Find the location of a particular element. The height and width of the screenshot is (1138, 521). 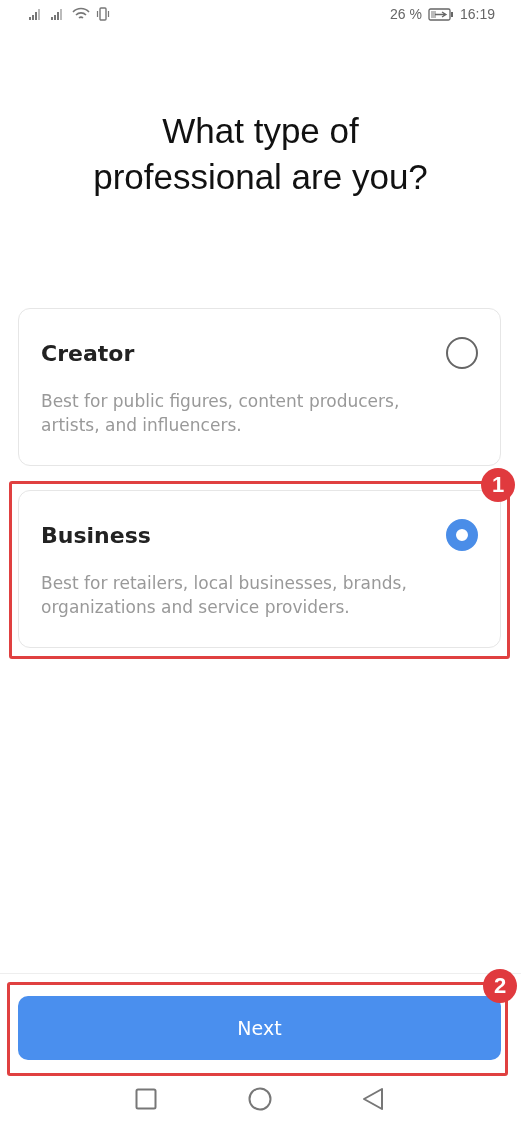

option-card: Creator Best for public figures, content producers, artists, and influencers. is located at coordinates (259, 387).